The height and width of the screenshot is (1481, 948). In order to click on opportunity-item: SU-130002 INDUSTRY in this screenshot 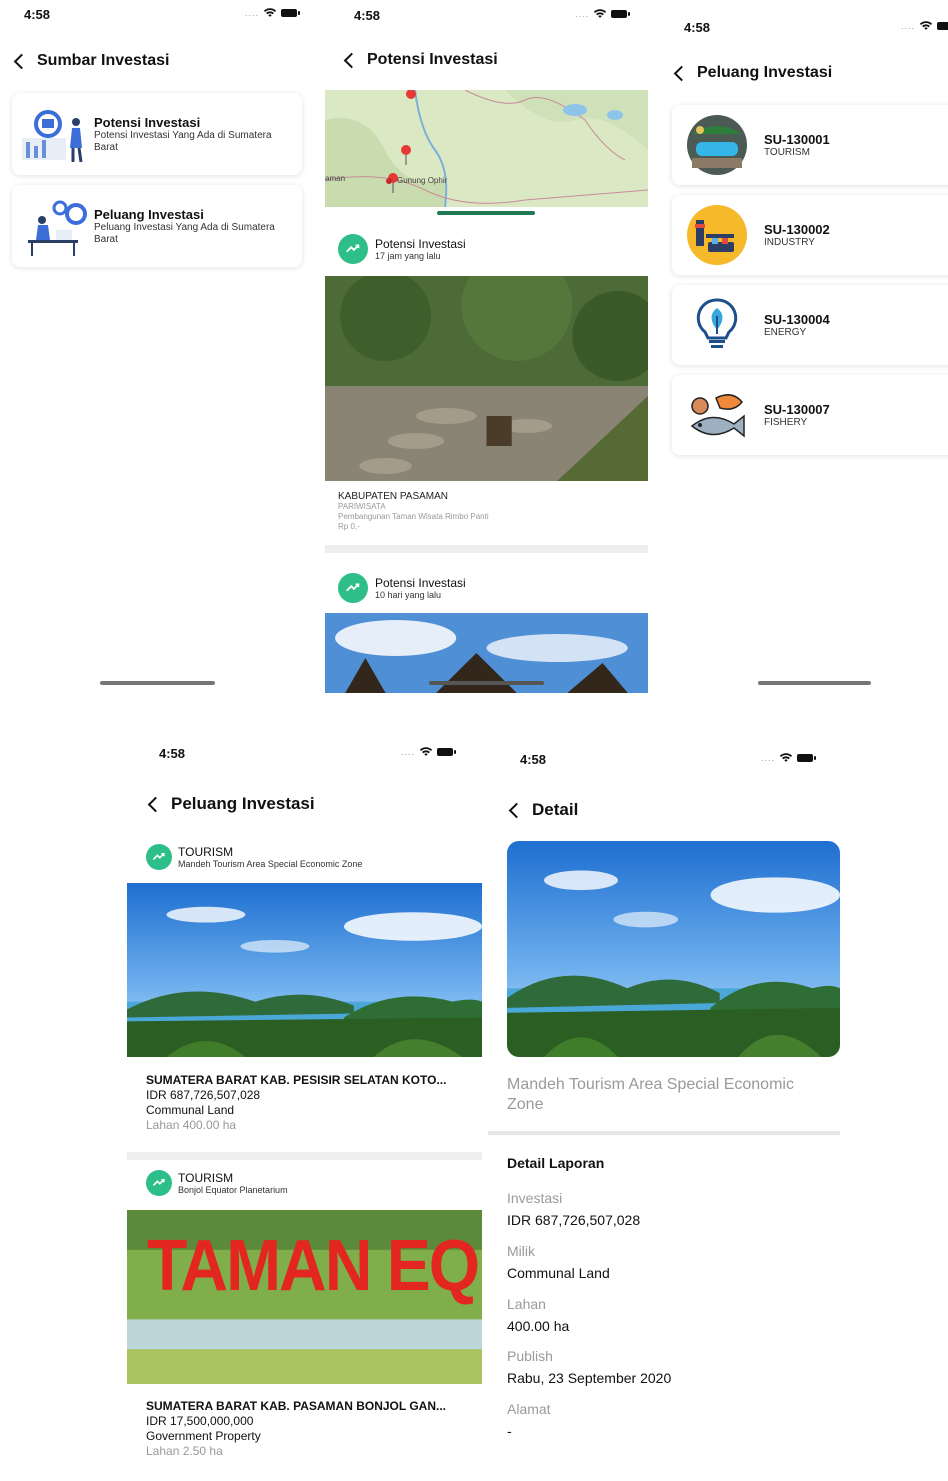, I will do `click(810, 235)`.